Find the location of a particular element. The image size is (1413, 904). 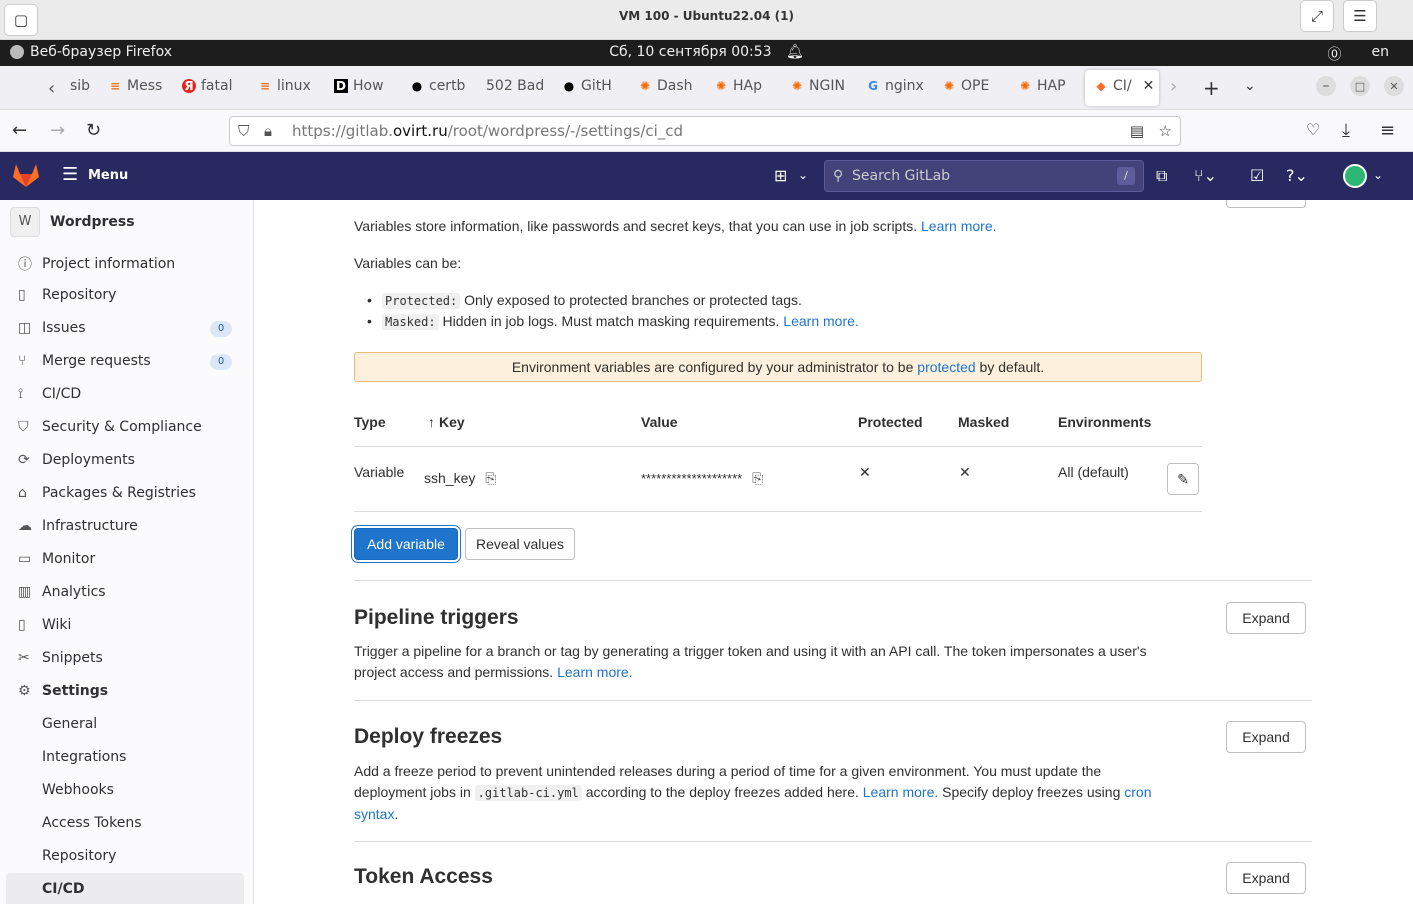

column-key: ↑ Key is located at coordinates (446, 422).